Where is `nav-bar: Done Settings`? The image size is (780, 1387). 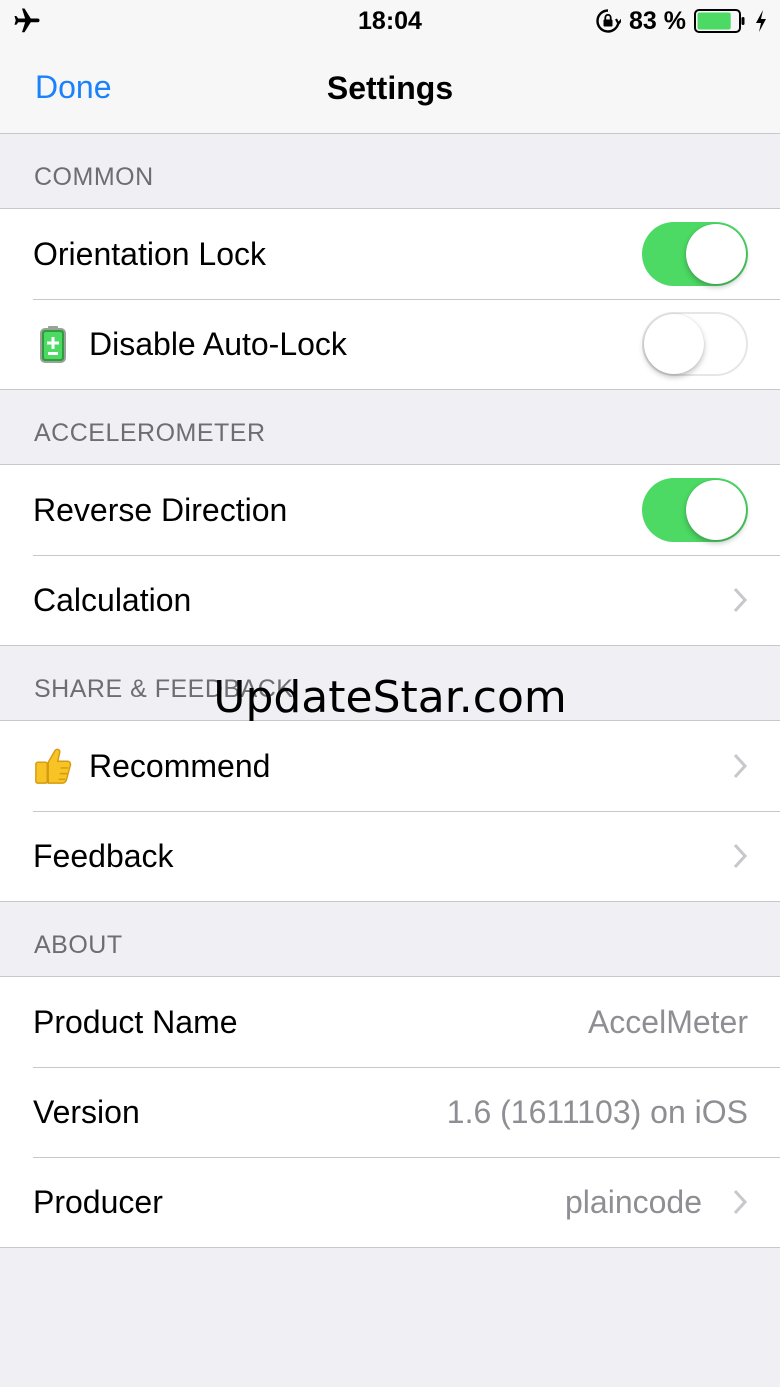 nav-bar: Done Settings is located at coordinates (390, 89).